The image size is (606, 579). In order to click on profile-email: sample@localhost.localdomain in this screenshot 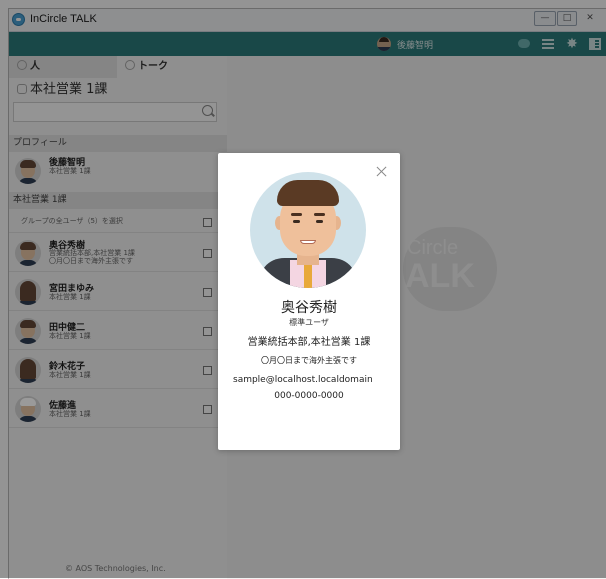, I will do `click(313, 380)`.